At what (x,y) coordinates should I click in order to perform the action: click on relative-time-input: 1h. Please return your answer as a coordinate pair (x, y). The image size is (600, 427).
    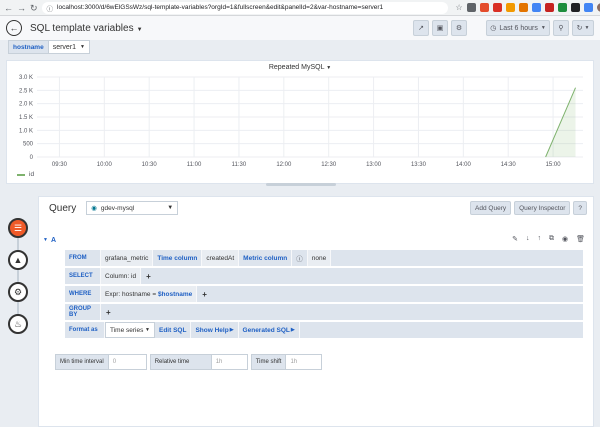
    Looking at the image, I should click on (229, 362).